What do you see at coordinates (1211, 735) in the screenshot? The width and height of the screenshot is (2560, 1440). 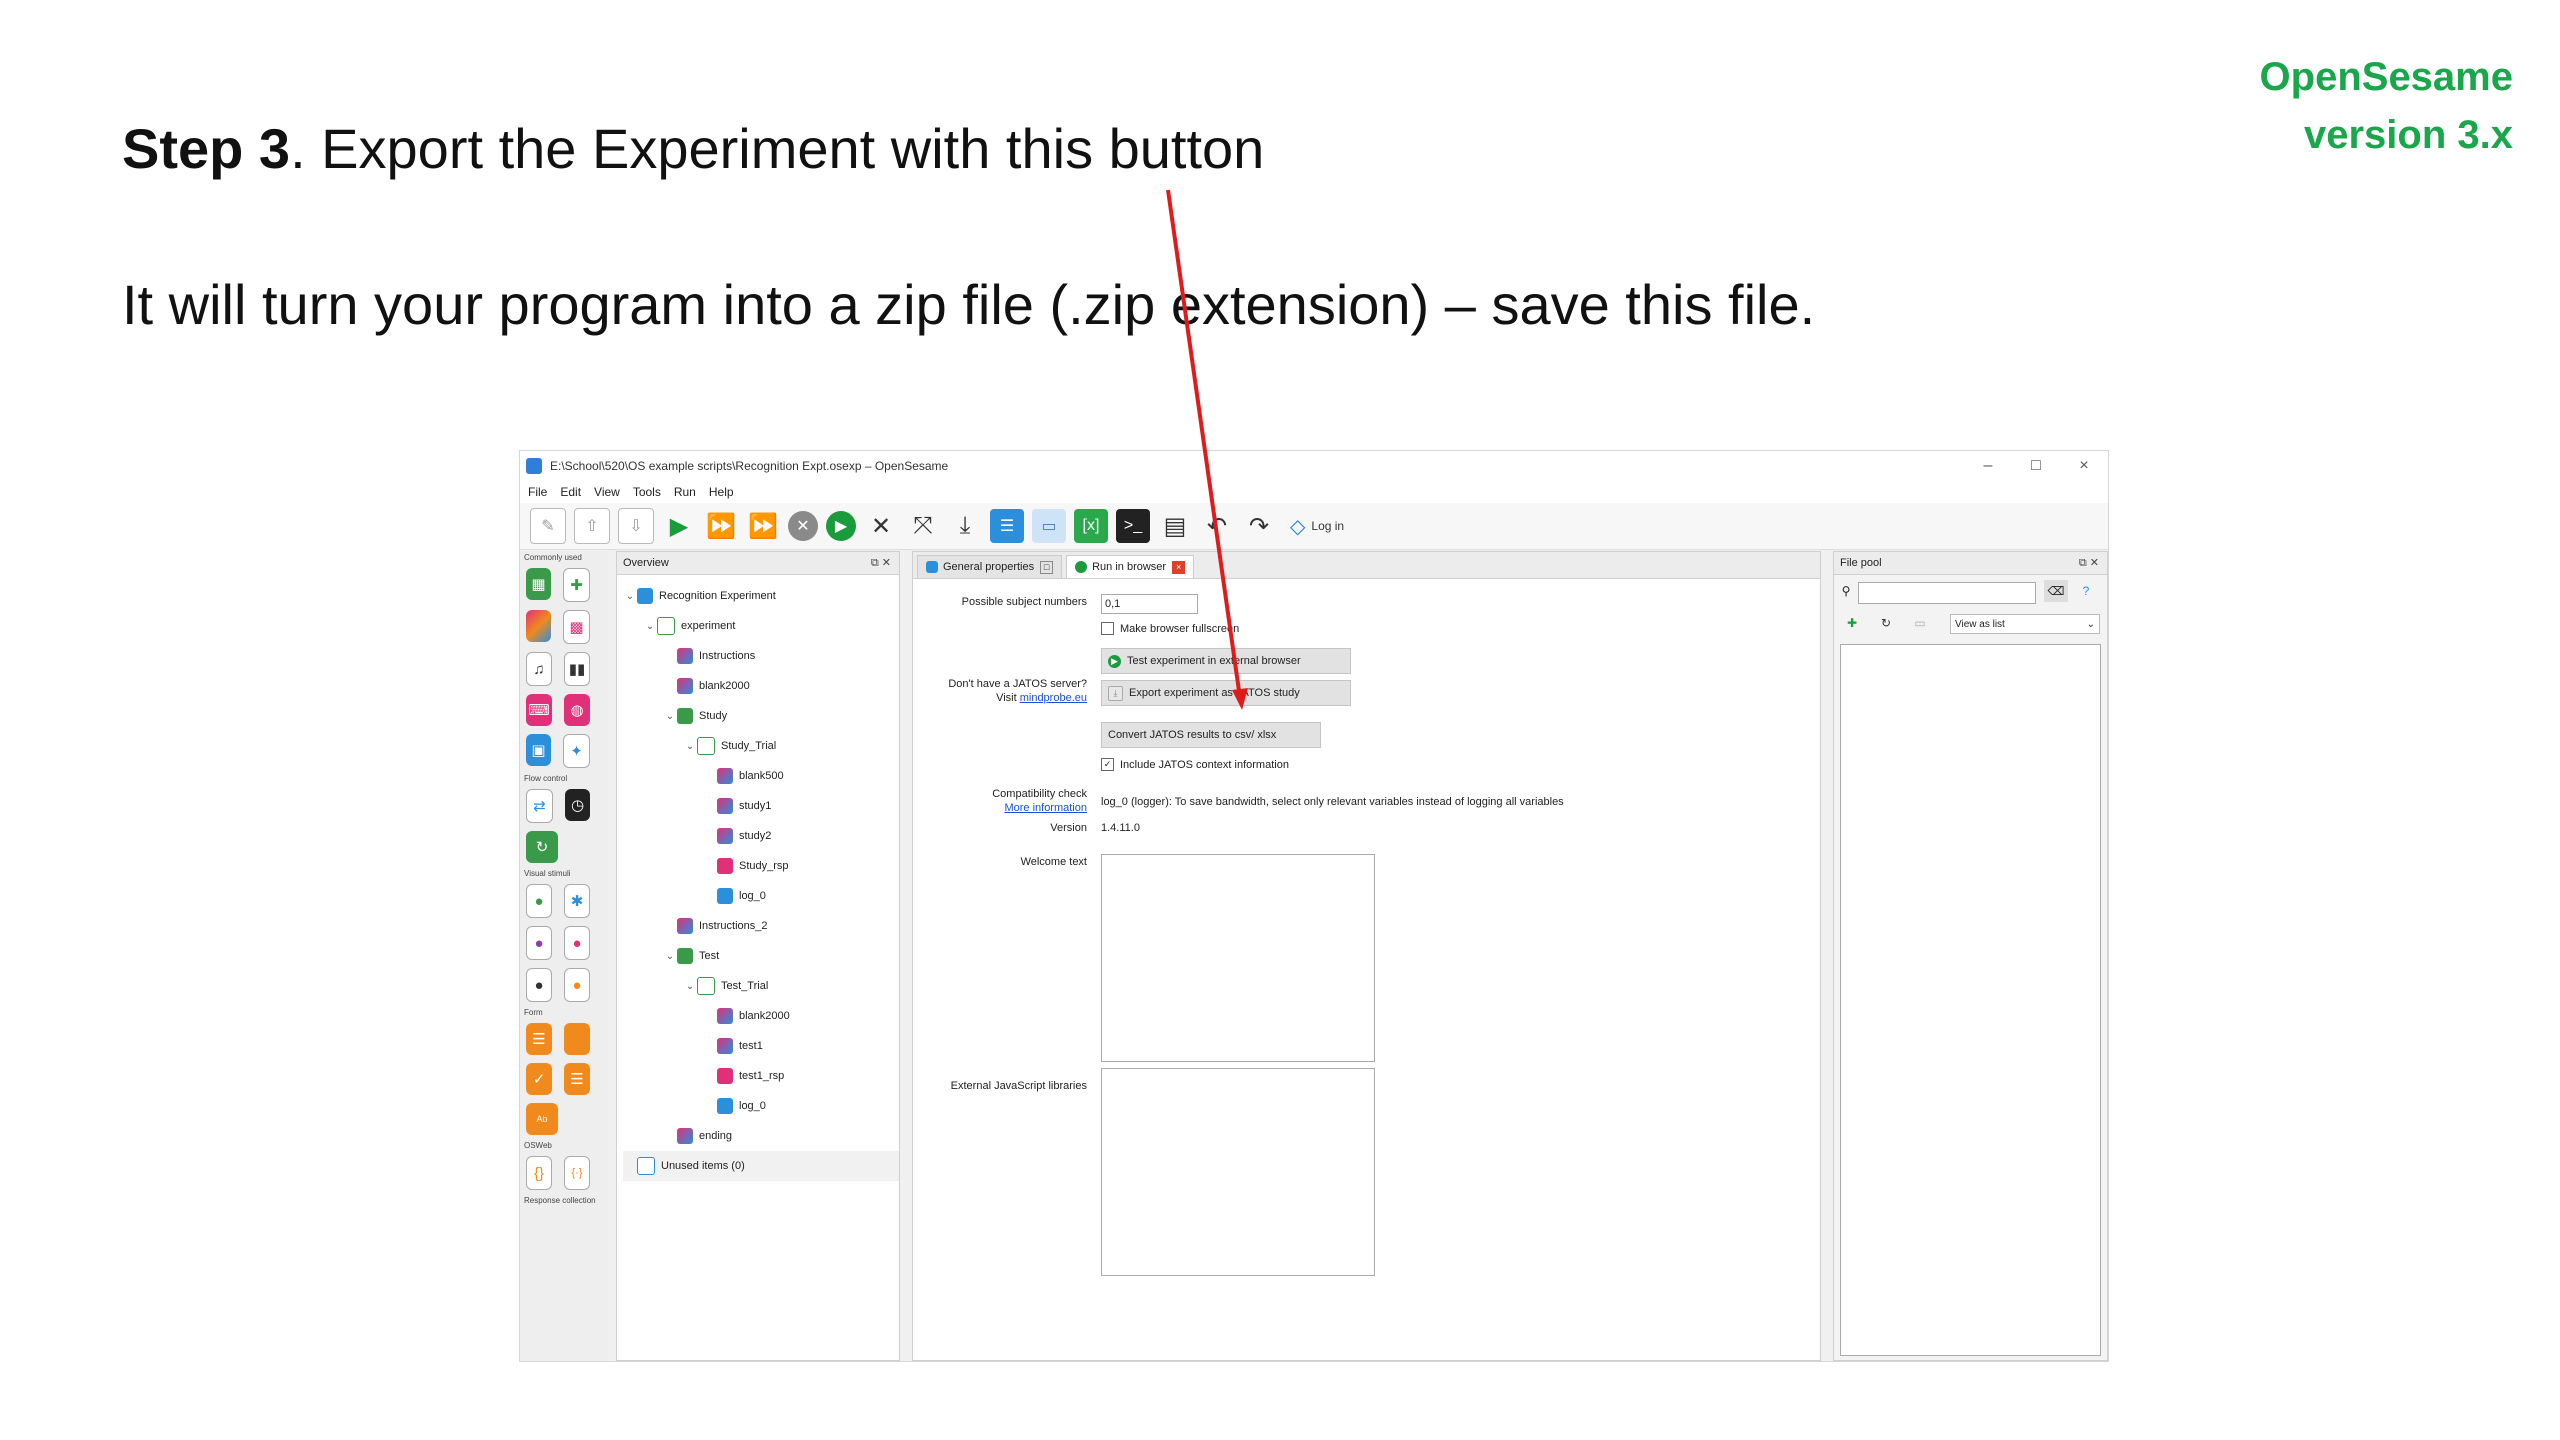 I see `convert-results-button: Convert JATOS results to csv/ xlsx` at bounding box center [1211, 735].